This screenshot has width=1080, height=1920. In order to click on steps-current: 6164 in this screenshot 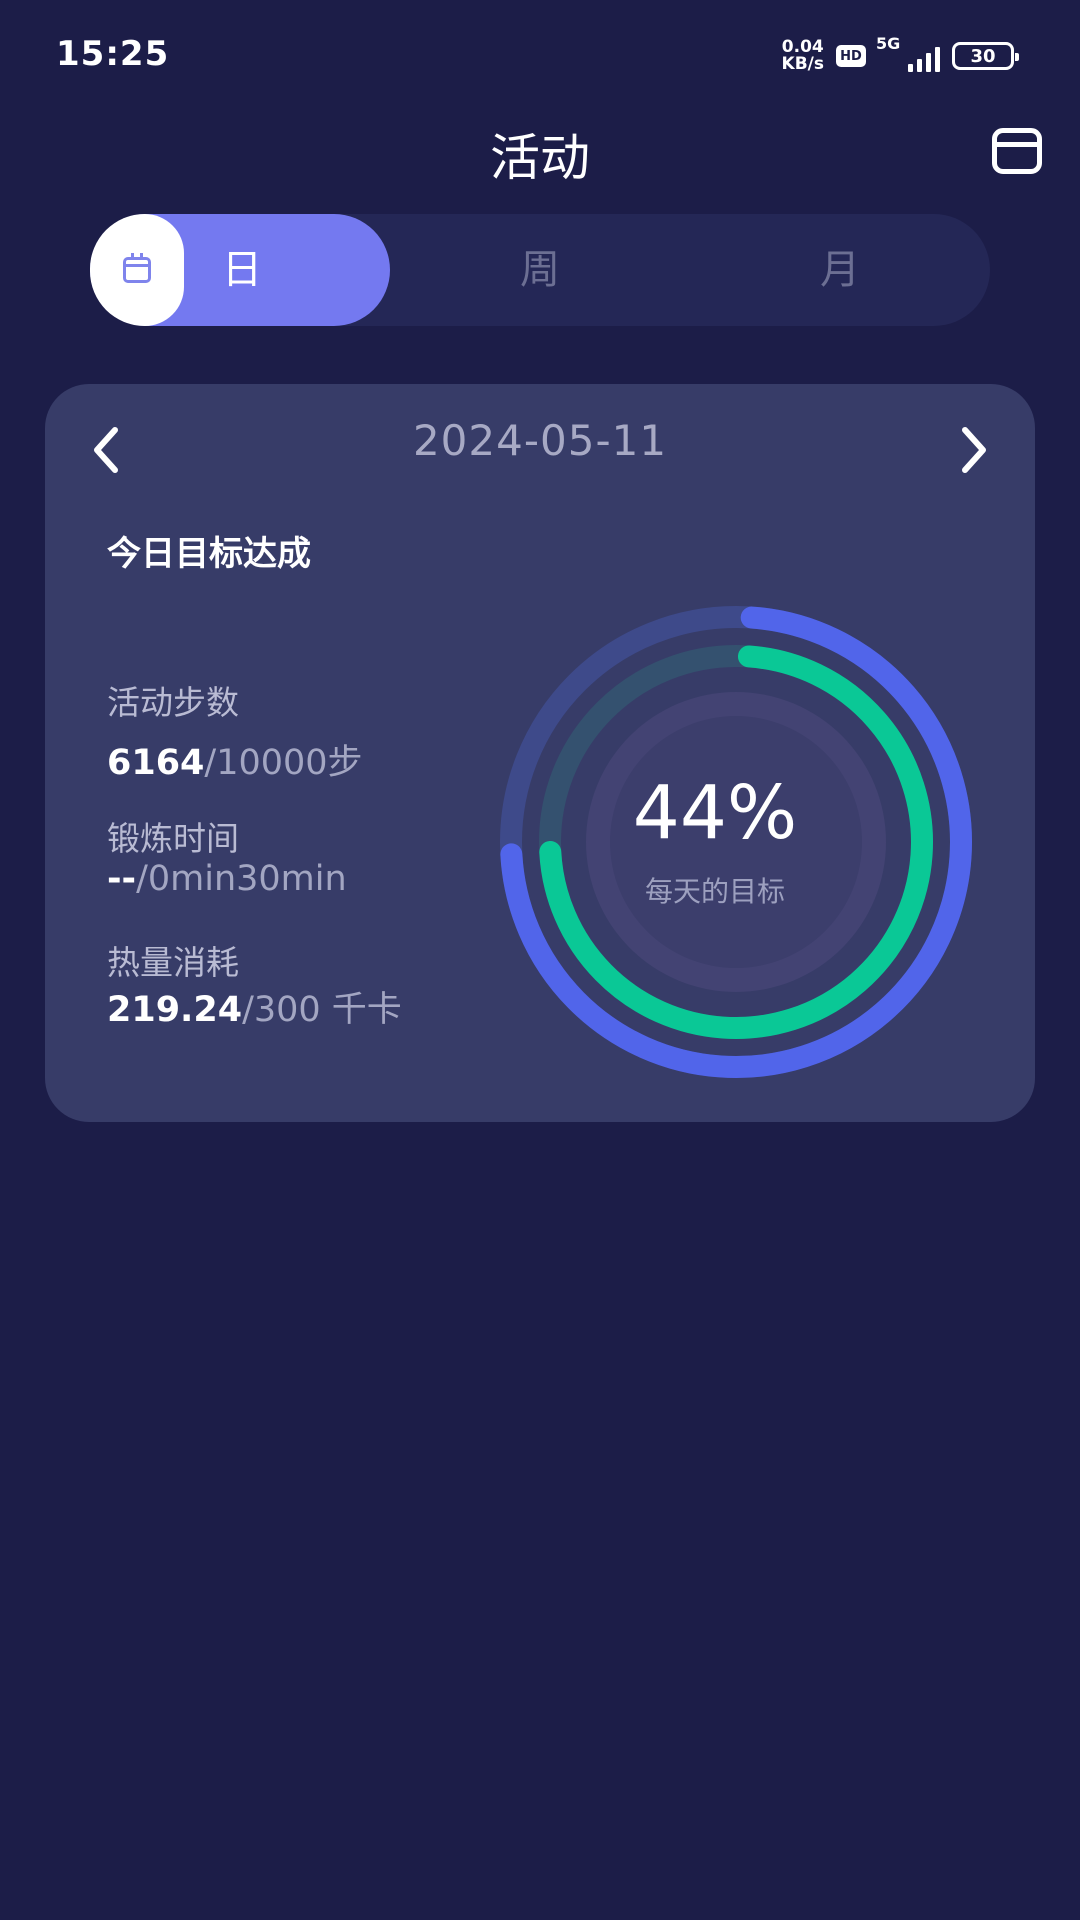, I will do `click(156, 763)`.